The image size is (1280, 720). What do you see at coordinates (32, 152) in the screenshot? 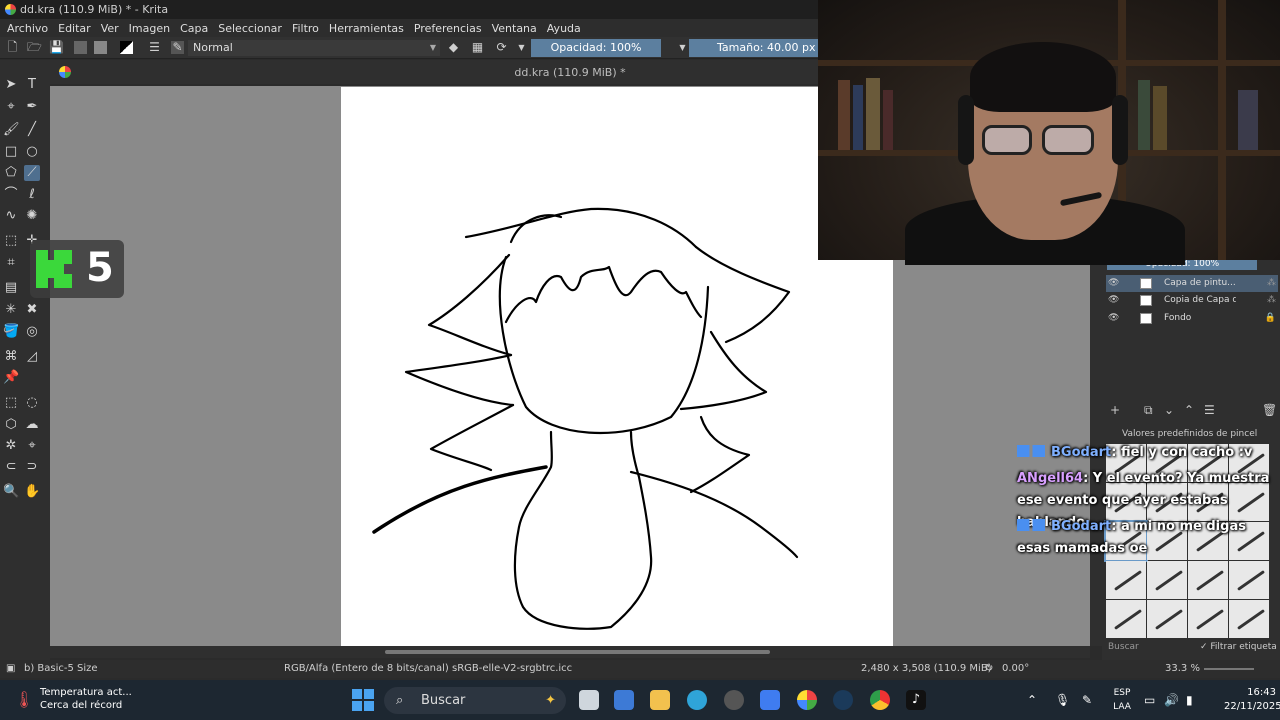
I see `ellipse-tool-icon: ○` at bounding box center [32, 152].